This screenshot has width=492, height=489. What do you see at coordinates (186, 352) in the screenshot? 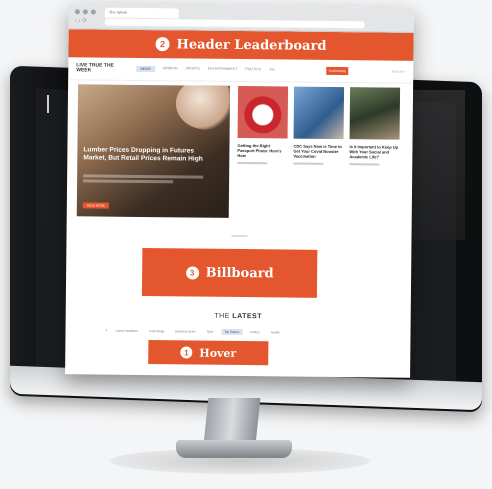
I see `ad-number-badge: 1` at bounding box center [186, 352].